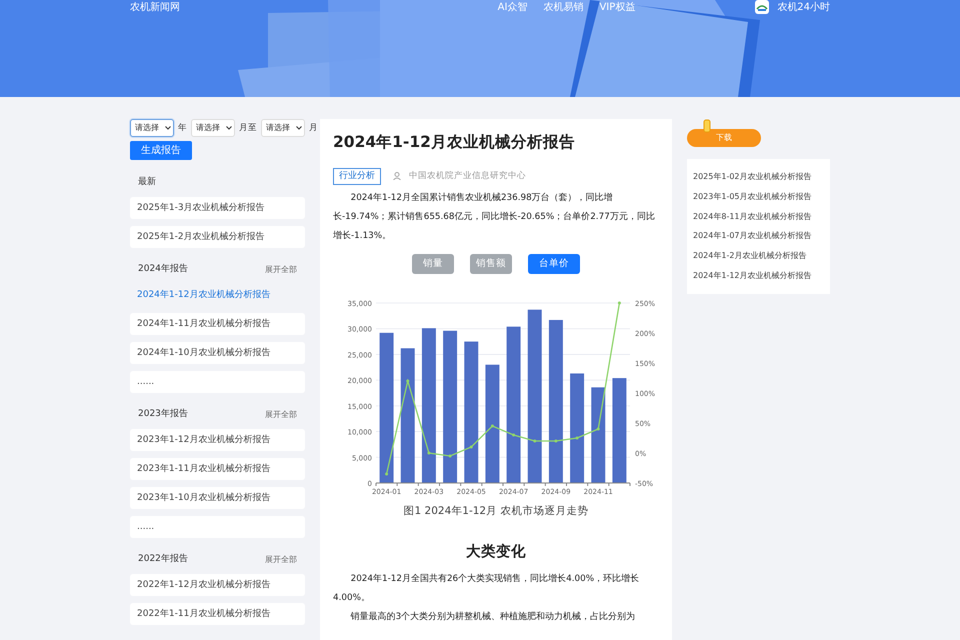  Describe the element at coordinates (454, 142) in the screenshot. I see `article-title: 2024年1-12月农业机械分析报告` at that location.